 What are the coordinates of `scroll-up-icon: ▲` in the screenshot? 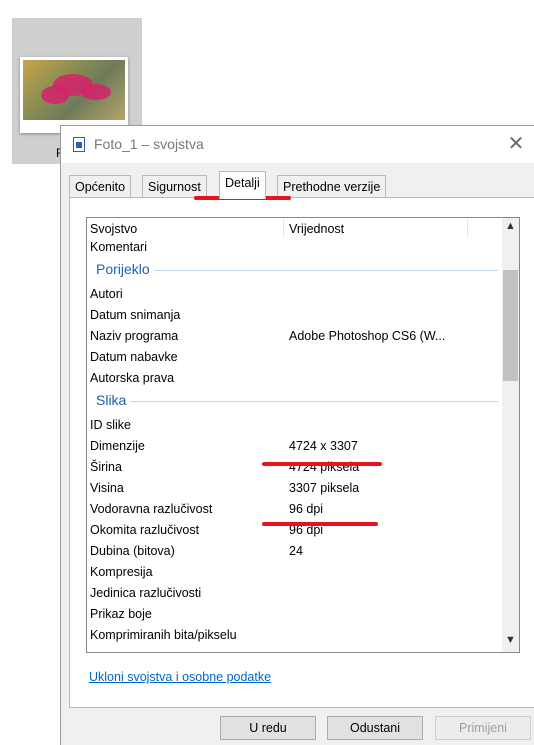 It's located at (510, 228).